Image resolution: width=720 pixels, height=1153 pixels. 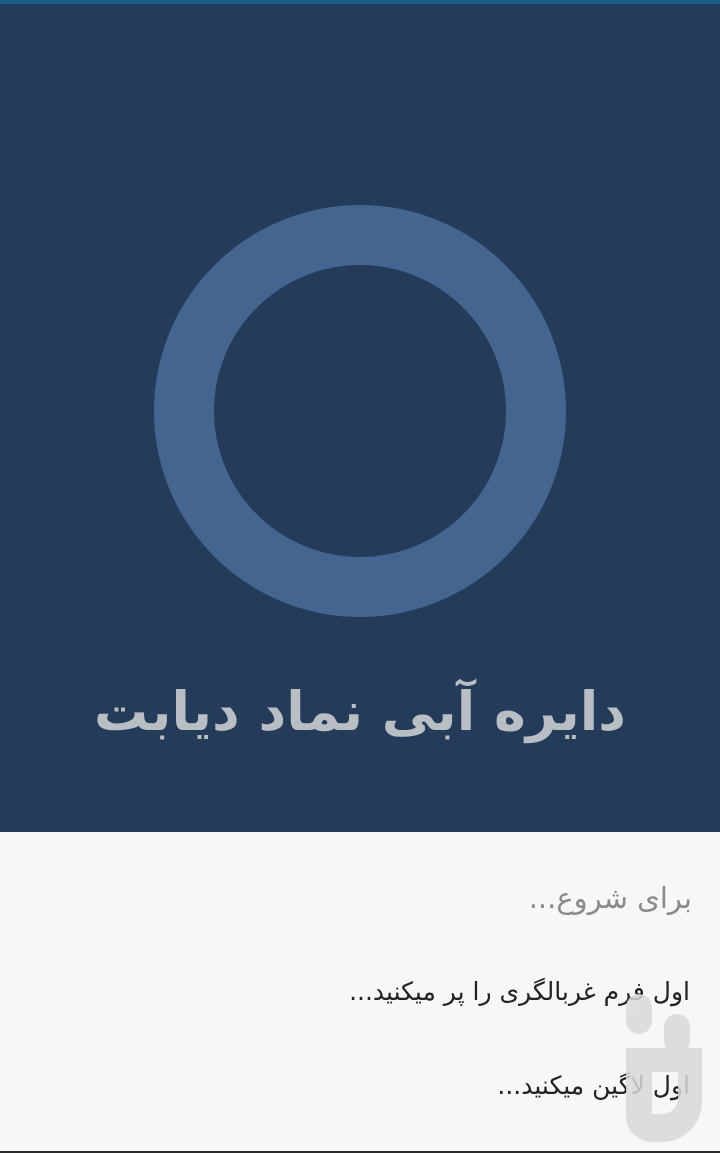 I want to click on bazaar-logo-icon, so click(x=664, y=1068).